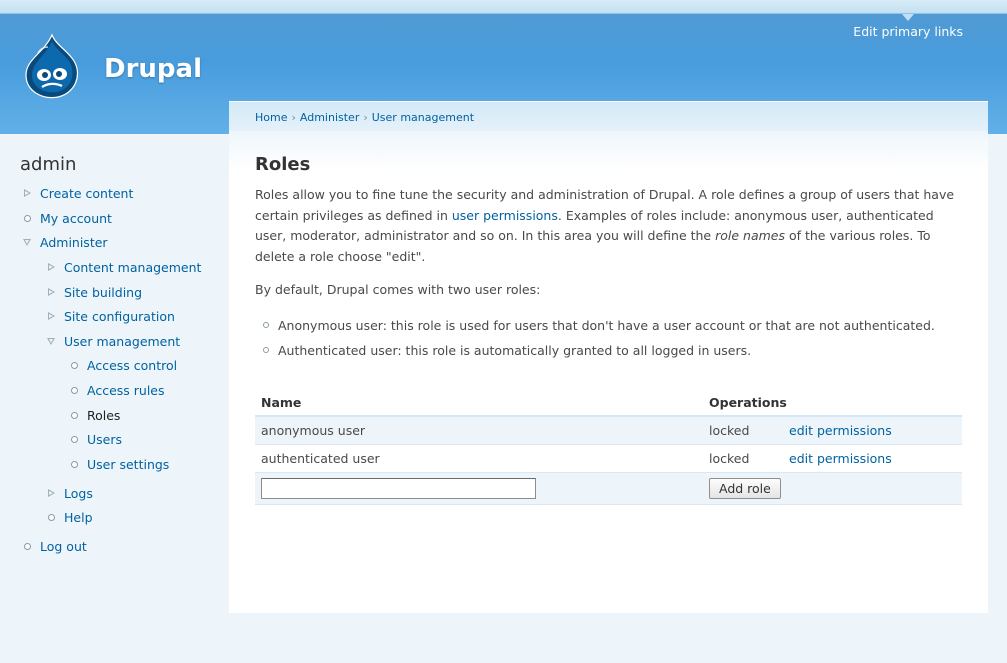  Describe the element at coordinates (153, 69) in the screenshot. I see `site-name: Drupal` at that location.